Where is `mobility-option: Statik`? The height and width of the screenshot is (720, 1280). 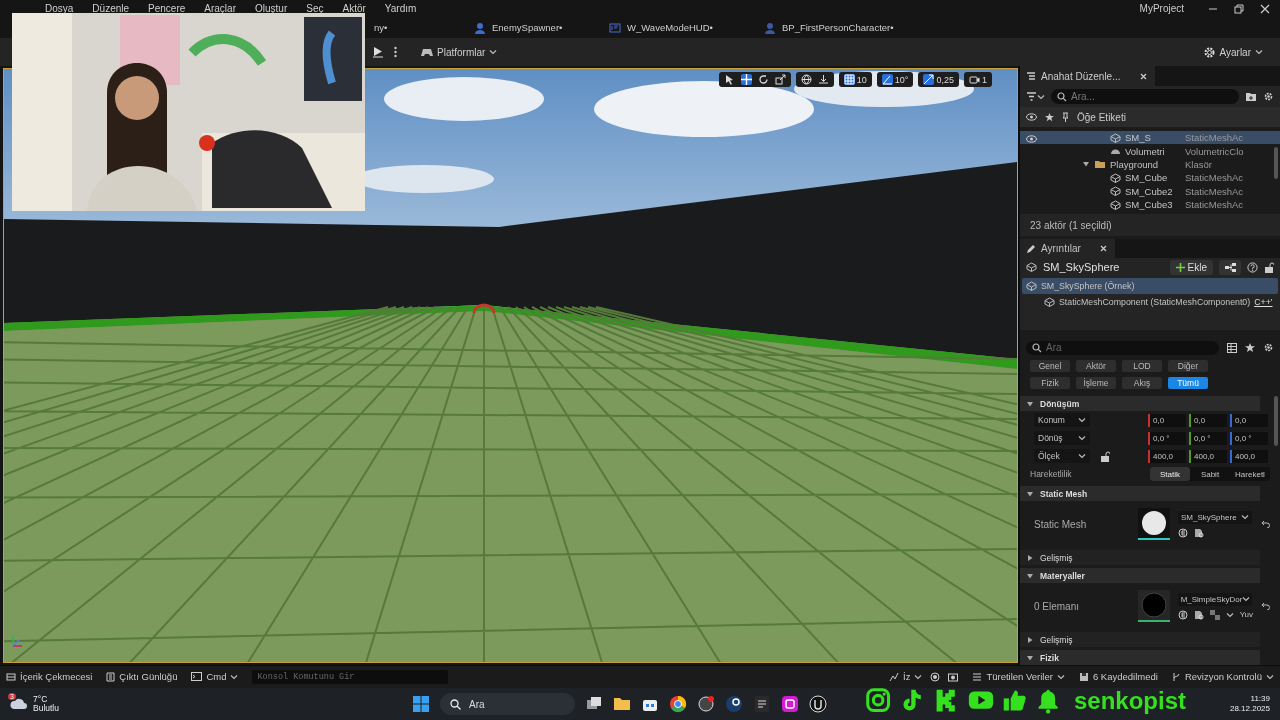 mobility-option: Statik is located at coordinates (1170, 474).